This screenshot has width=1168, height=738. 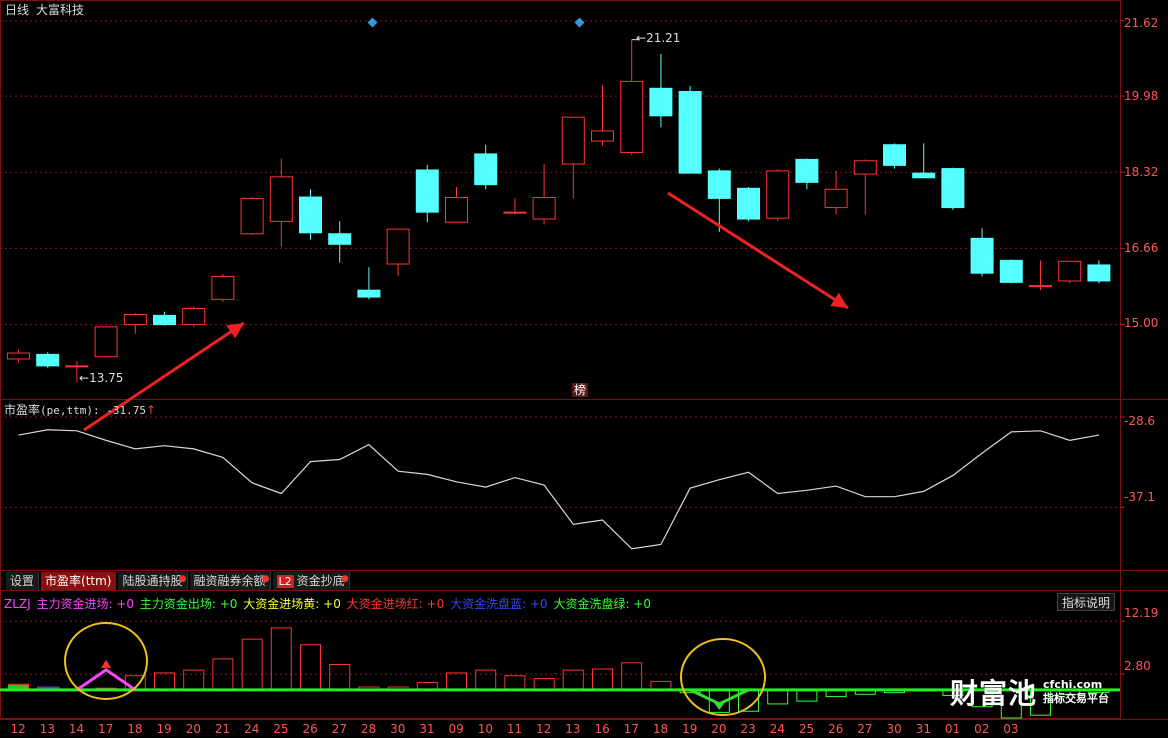 I want to click on watermark-slogan: 指标交易平台, so click(x=1076, y=698).